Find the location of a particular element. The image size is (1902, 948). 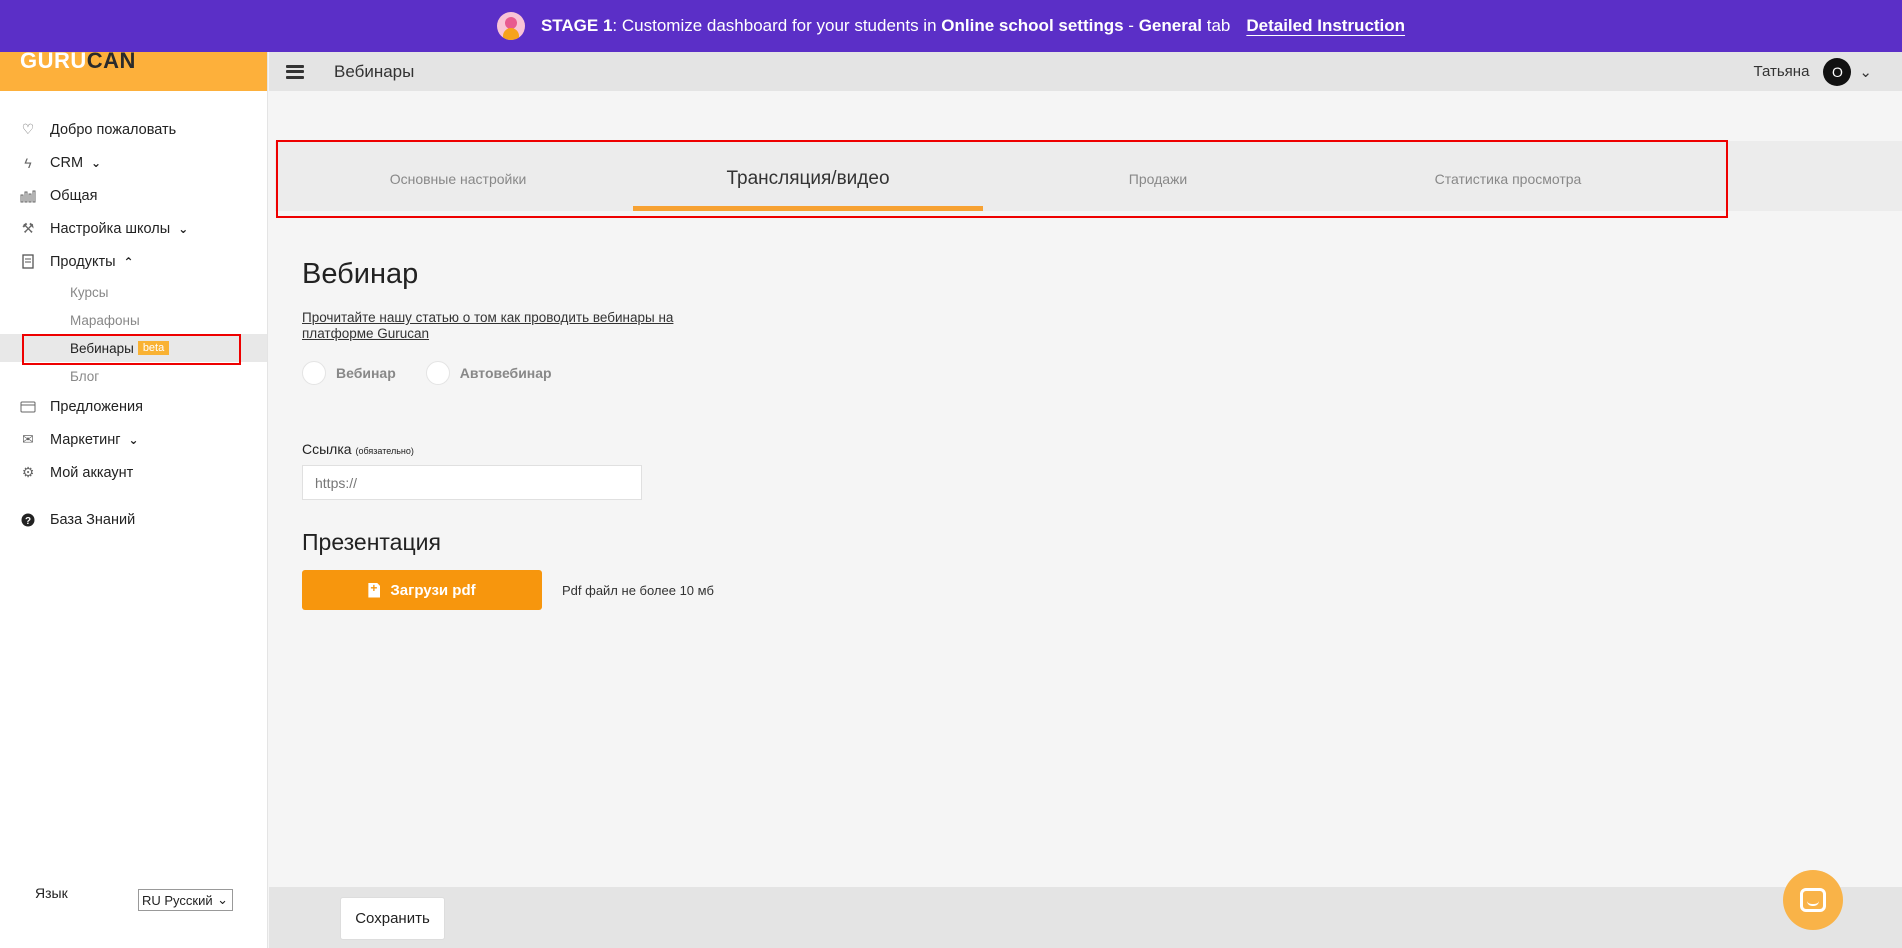

mascot-icon is located at coordinates (510, 26).